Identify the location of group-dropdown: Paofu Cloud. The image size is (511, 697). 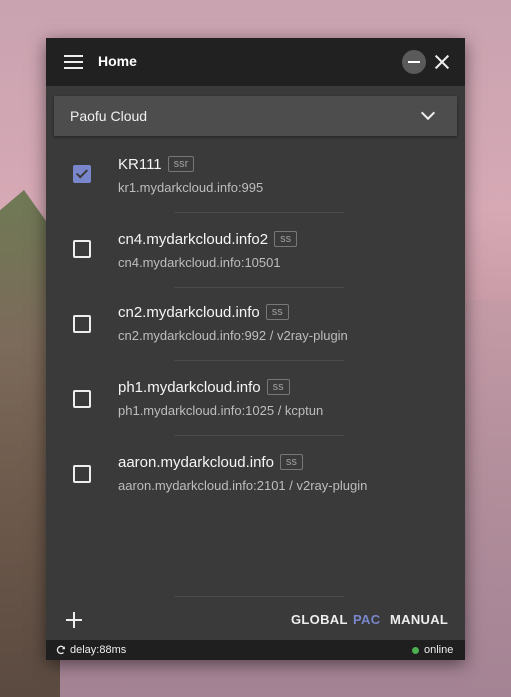
(255, 116).